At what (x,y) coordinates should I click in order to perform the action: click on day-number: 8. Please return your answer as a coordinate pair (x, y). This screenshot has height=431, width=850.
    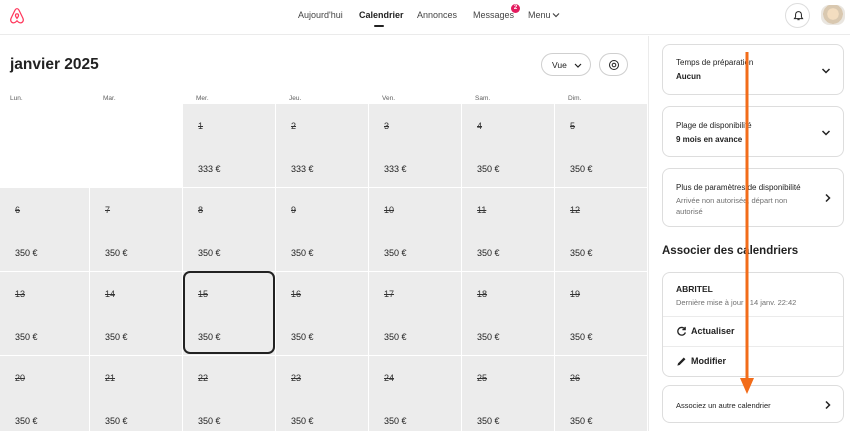
    Looking at the image, I should click on (201, 210).